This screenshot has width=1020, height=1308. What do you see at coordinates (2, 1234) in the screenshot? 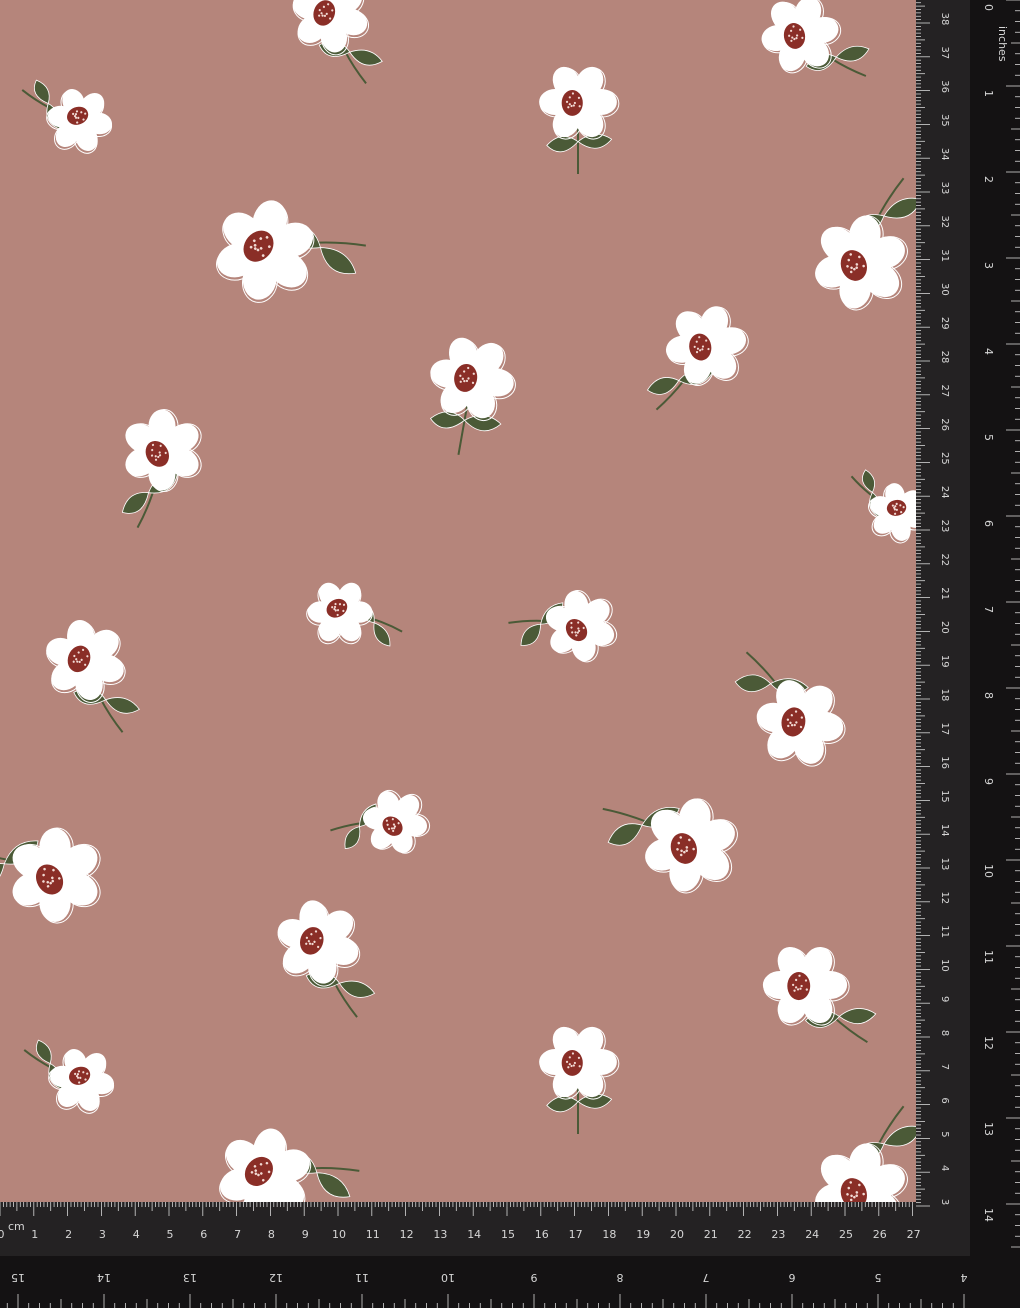
I see `ruler-cm-label: 0` at bounding box center [2, 1234].